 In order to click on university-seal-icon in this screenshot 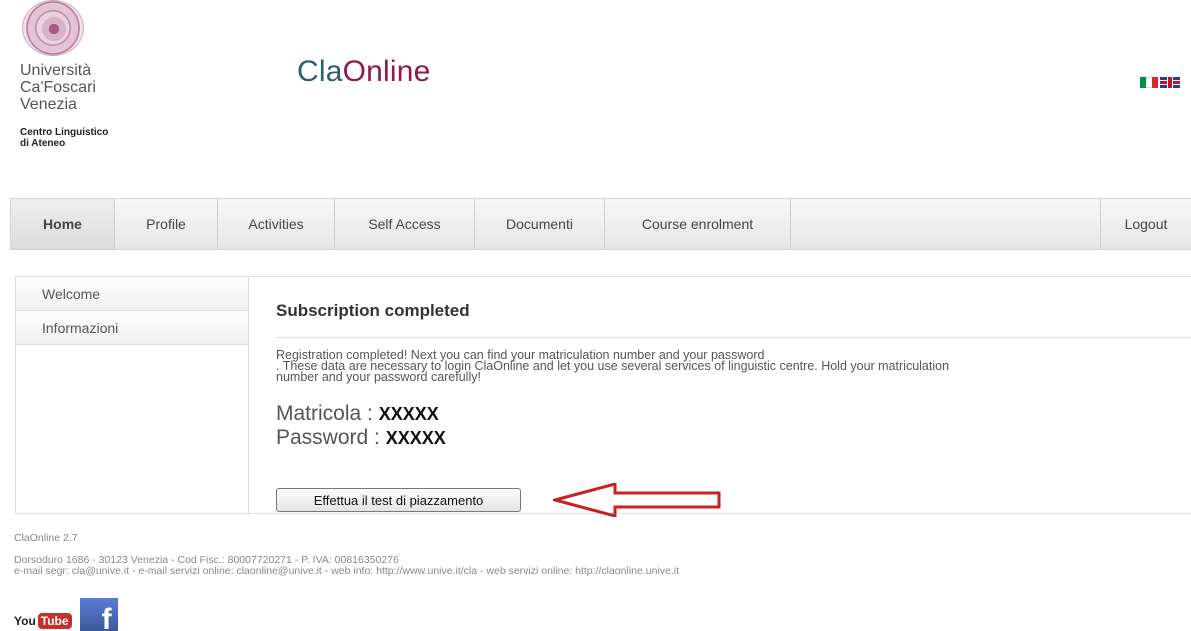, I will do `click(53, 28)`.